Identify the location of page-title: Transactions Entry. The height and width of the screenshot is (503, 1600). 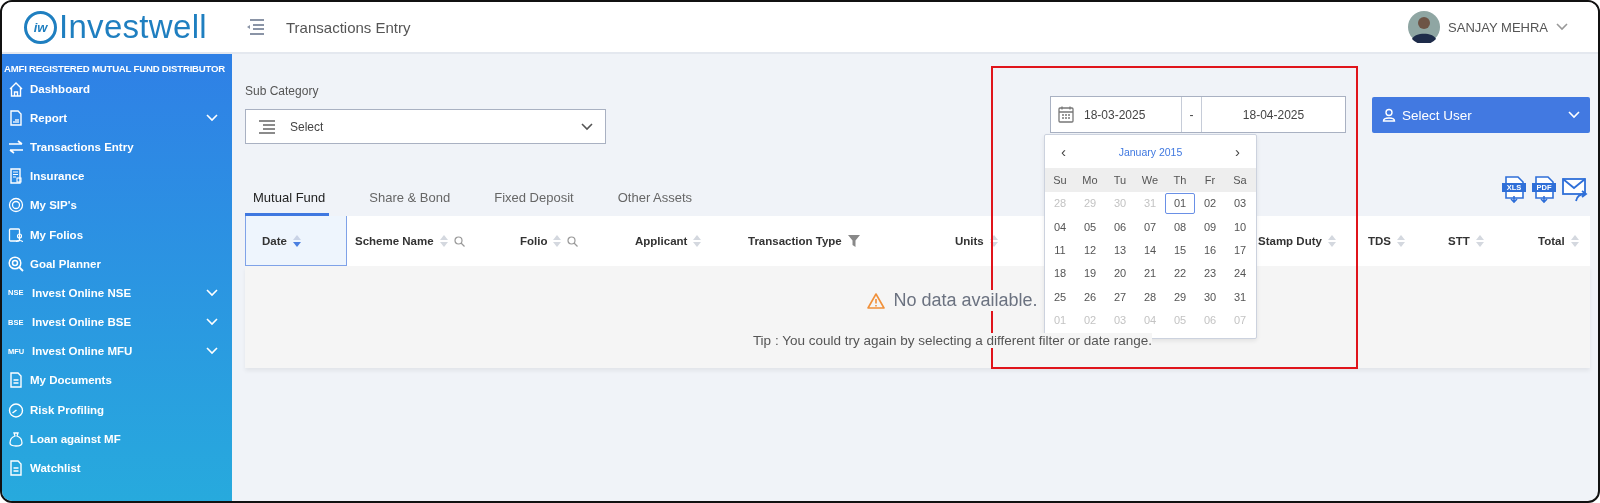
(348, 27).